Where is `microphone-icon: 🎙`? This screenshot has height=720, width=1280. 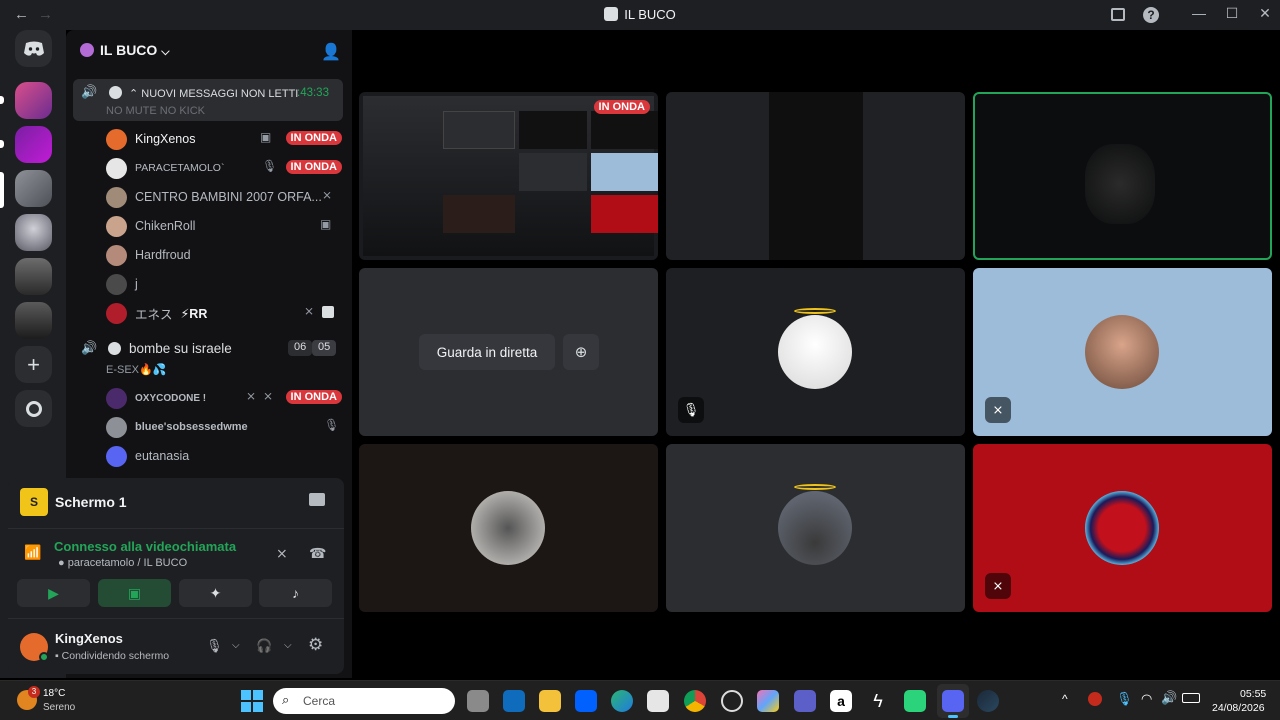 microphone-icon: 🎙 is located at coordinates (214, 646).